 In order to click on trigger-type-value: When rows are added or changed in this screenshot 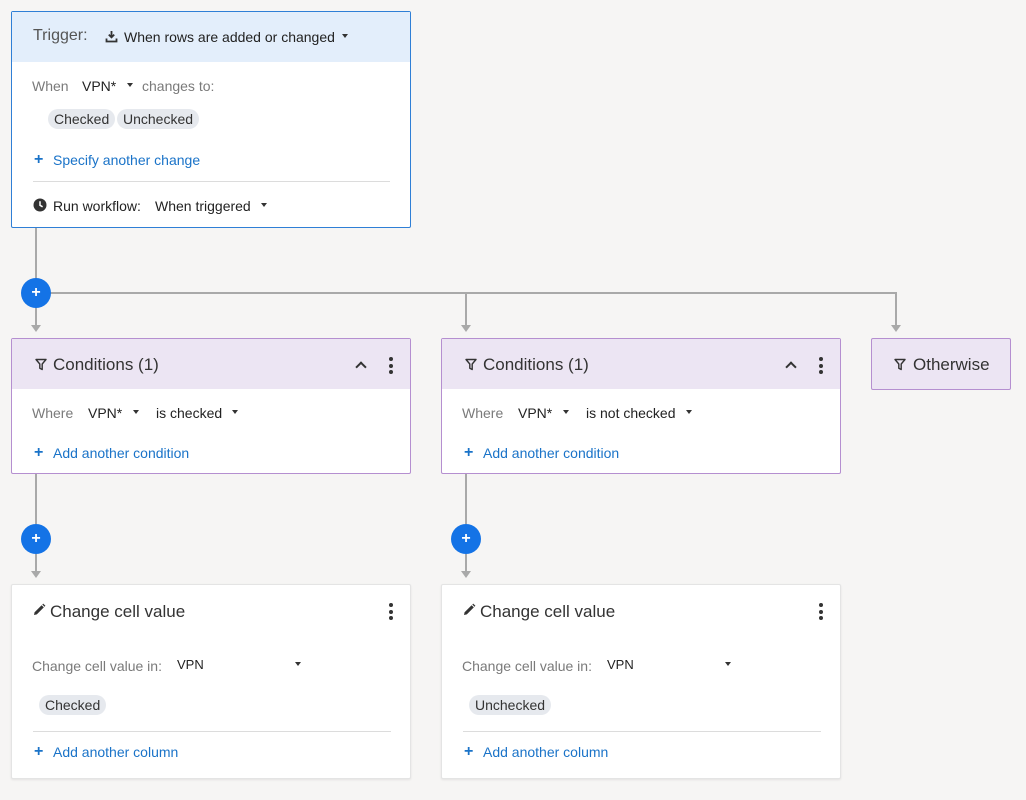, I will do `click(229, 37)`.